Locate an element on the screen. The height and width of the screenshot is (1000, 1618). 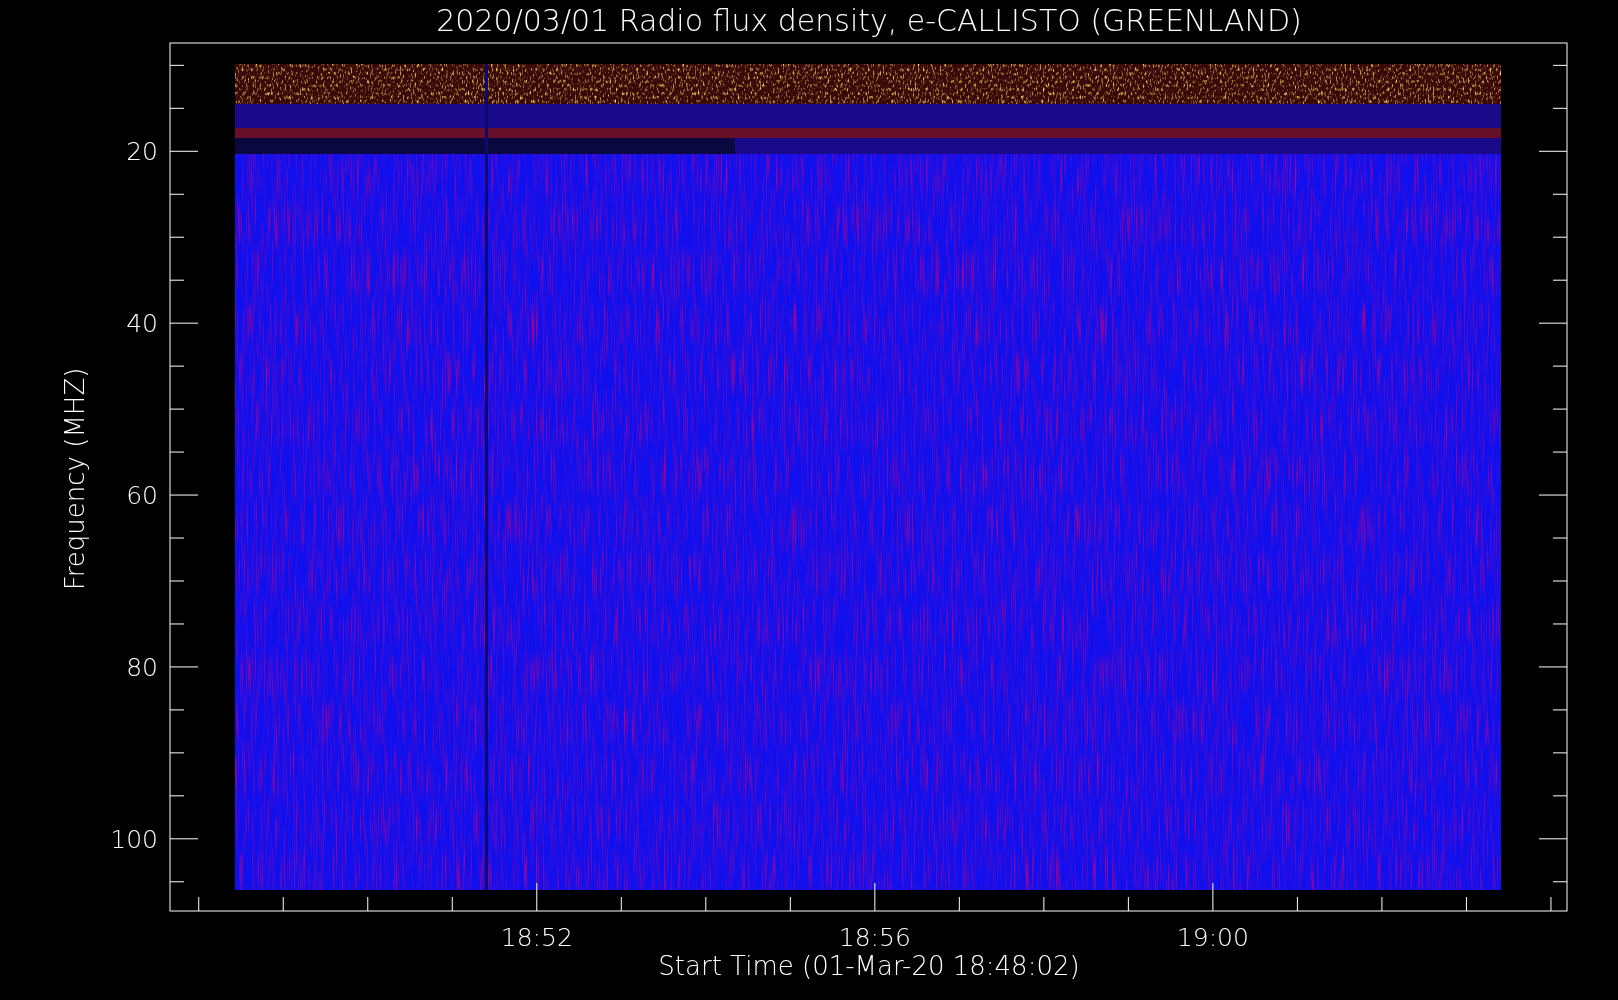
y-axis-label: Frequency (MHZ) is located at coordinates (75, 479).